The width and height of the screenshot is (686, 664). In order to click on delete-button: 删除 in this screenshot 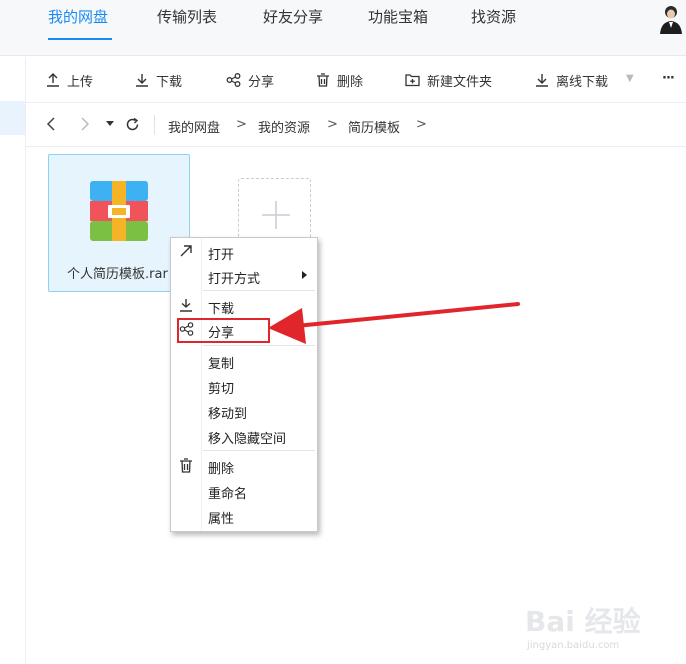, I will do `click(339, 80)`.